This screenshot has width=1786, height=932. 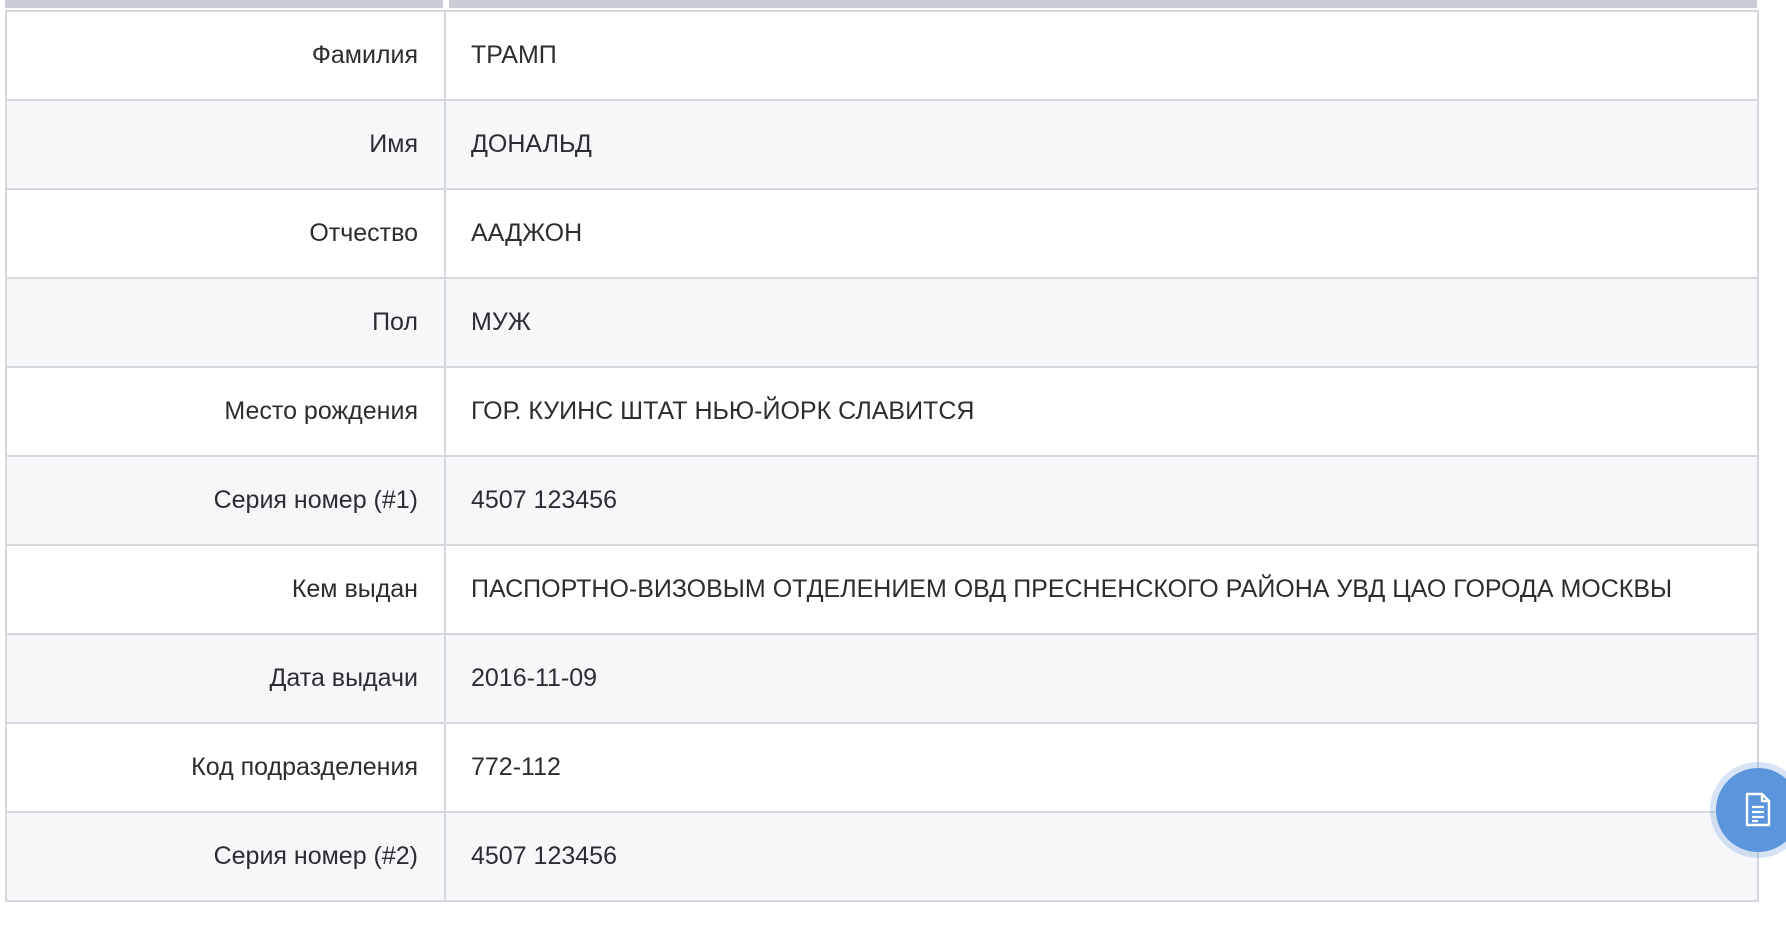 What do you see at coordinates (225, 411) in the screenshot?
I see `row-label-birthplace: Место рождения` at bounding box center [225, 411].